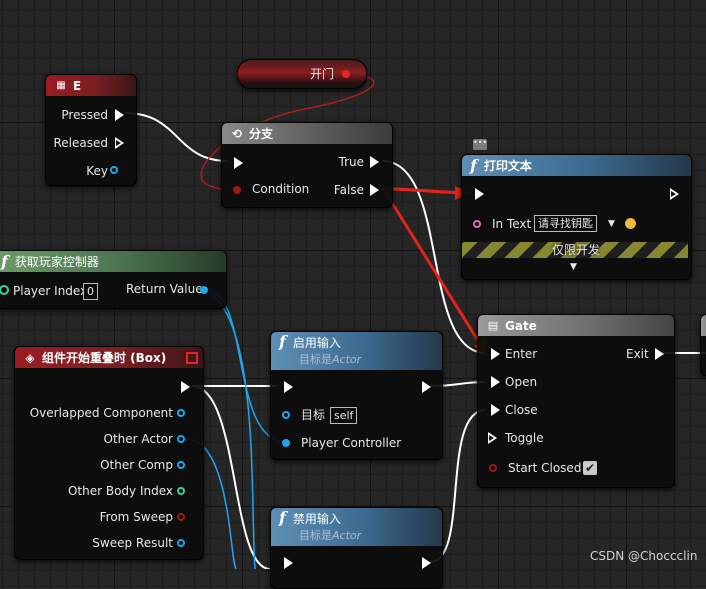  Describe the element at coordinates (281, 189) in the screenshot. I see `condition-label: Condition` at that location.